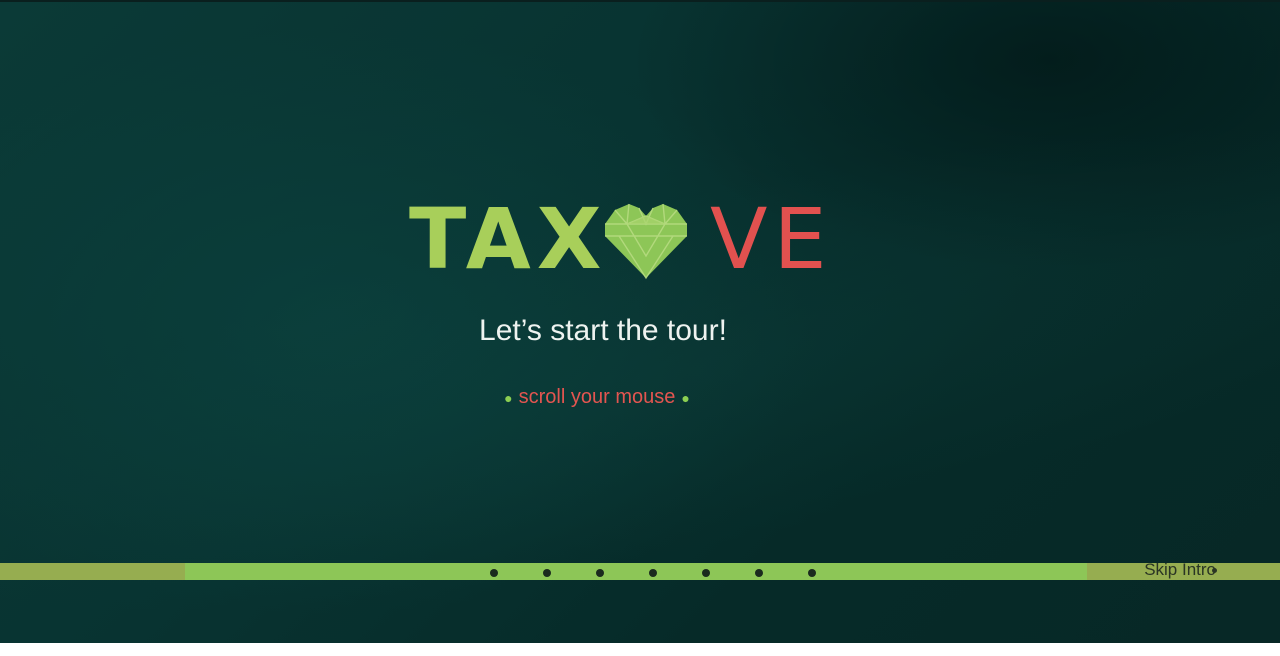 This screenshot has height=656, width=1280. I want to click on logo-text-ve: VE, so click(771, 239).